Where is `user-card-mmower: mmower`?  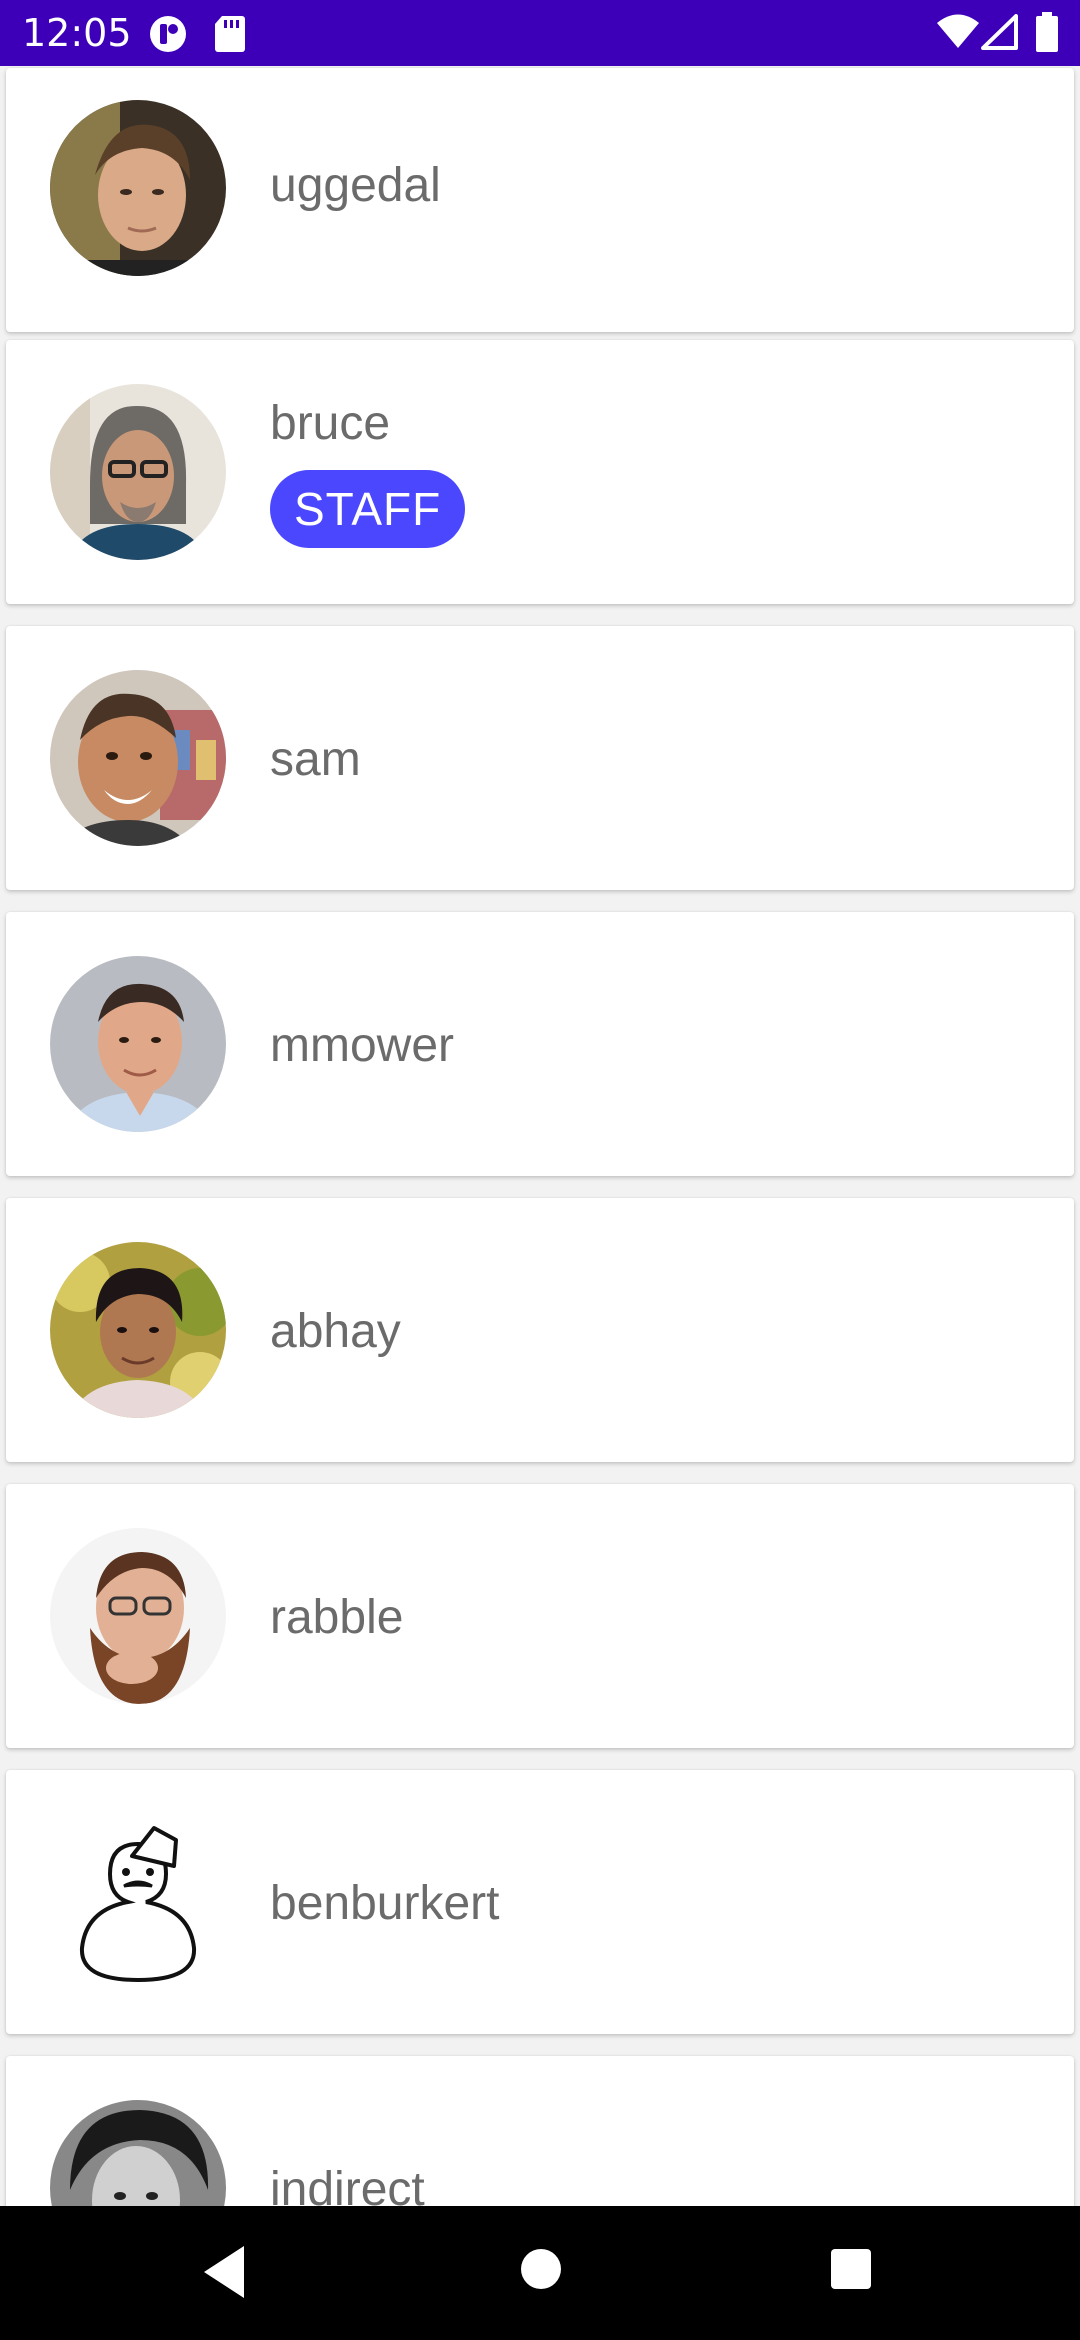 user-card-mmower: mmower is located at coordinates (540, 1044).